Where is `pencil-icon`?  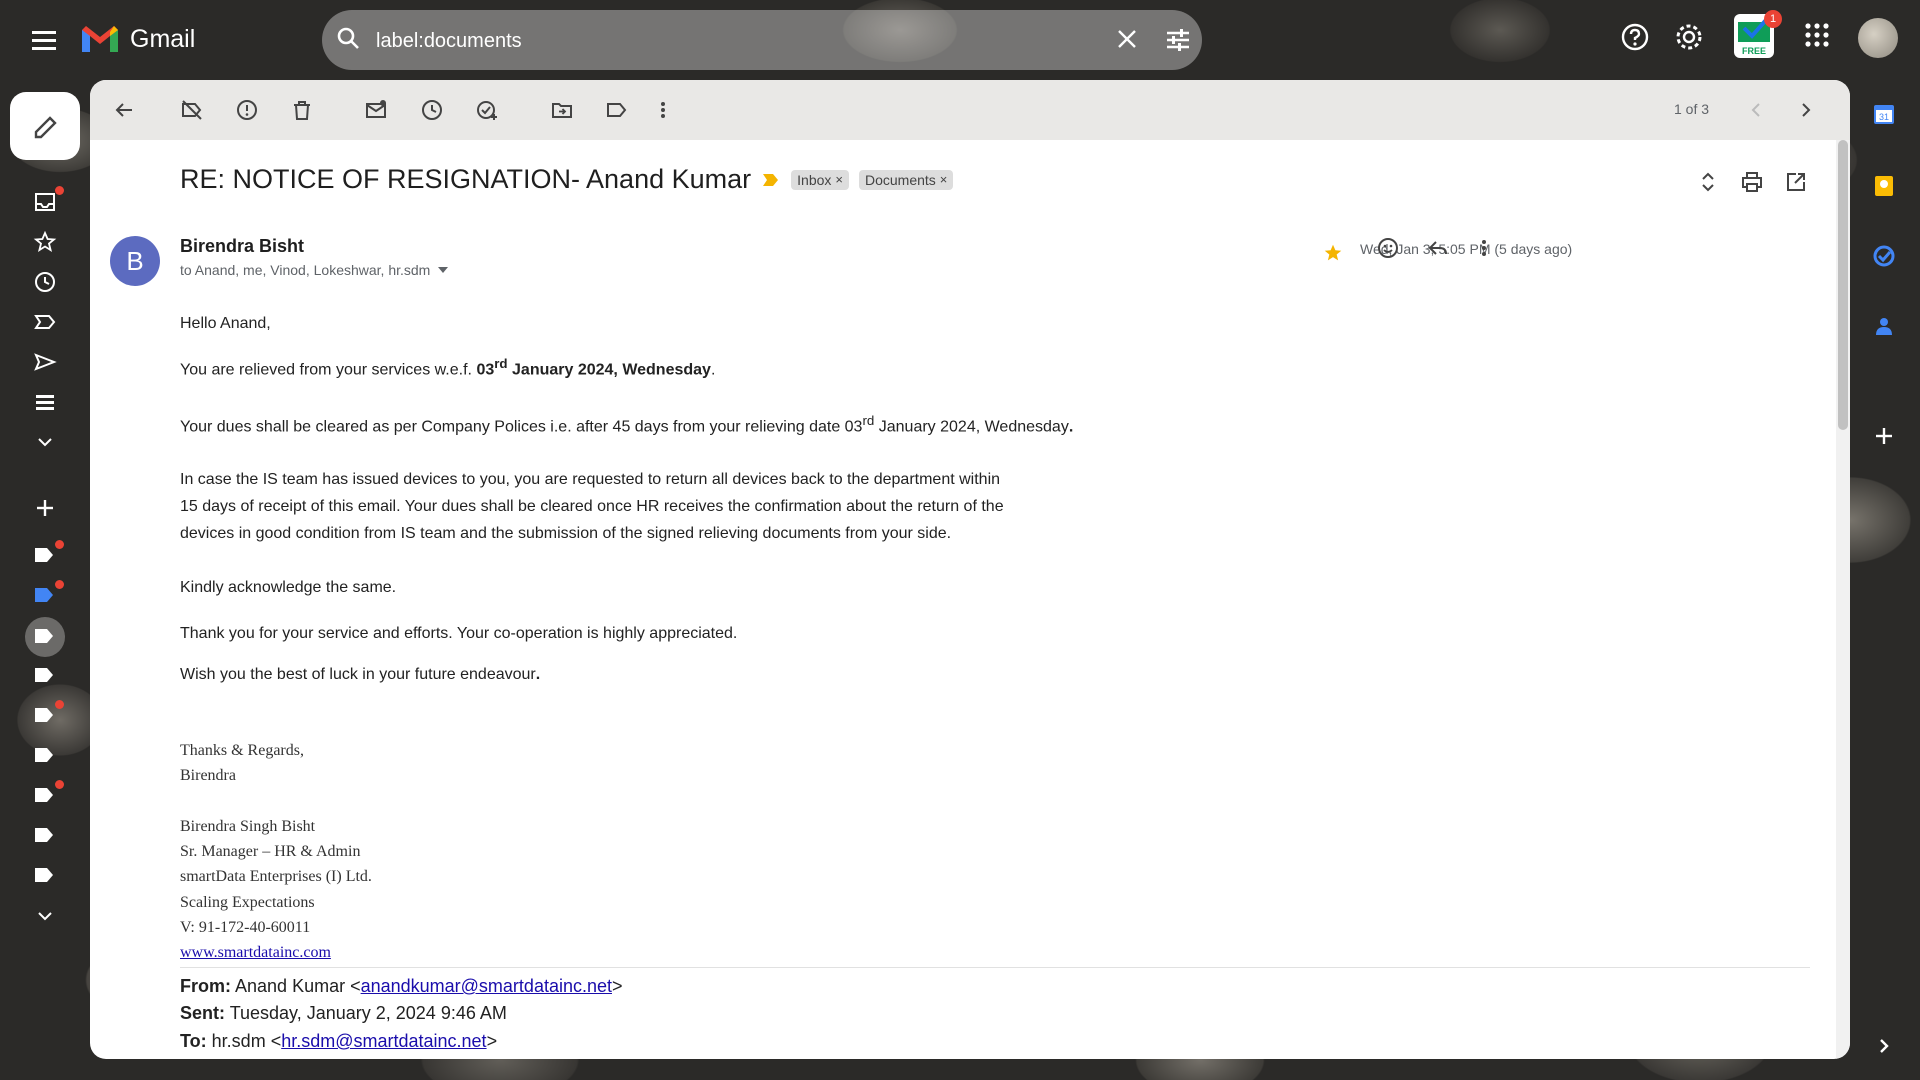
pencil-icon is located at coordinates (45, 127).